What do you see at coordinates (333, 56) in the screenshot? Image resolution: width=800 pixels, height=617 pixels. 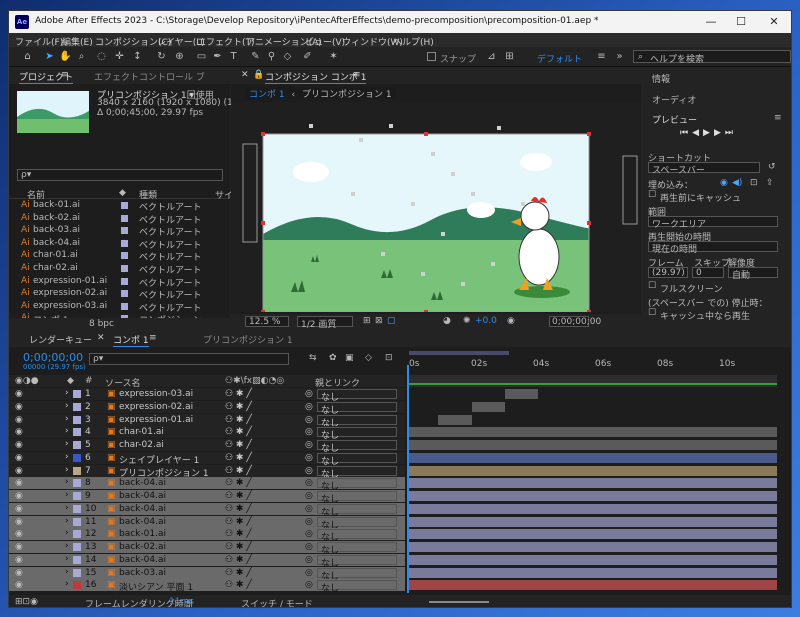 I see `puppet-tool-icon: ✶` at bounding box center [333, 56].